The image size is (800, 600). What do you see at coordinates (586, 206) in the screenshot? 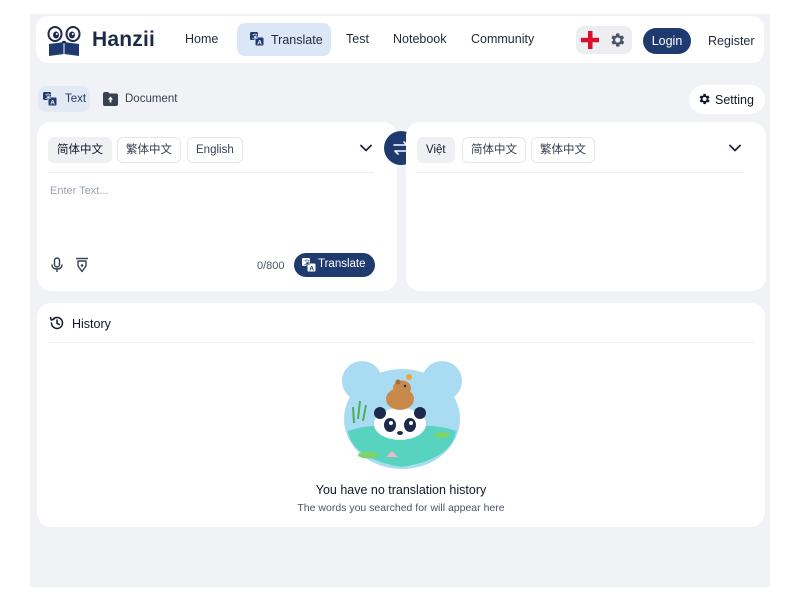
I see `target-panel: Việt 简体中文 繁体中文` at bounding box center [586, 206].